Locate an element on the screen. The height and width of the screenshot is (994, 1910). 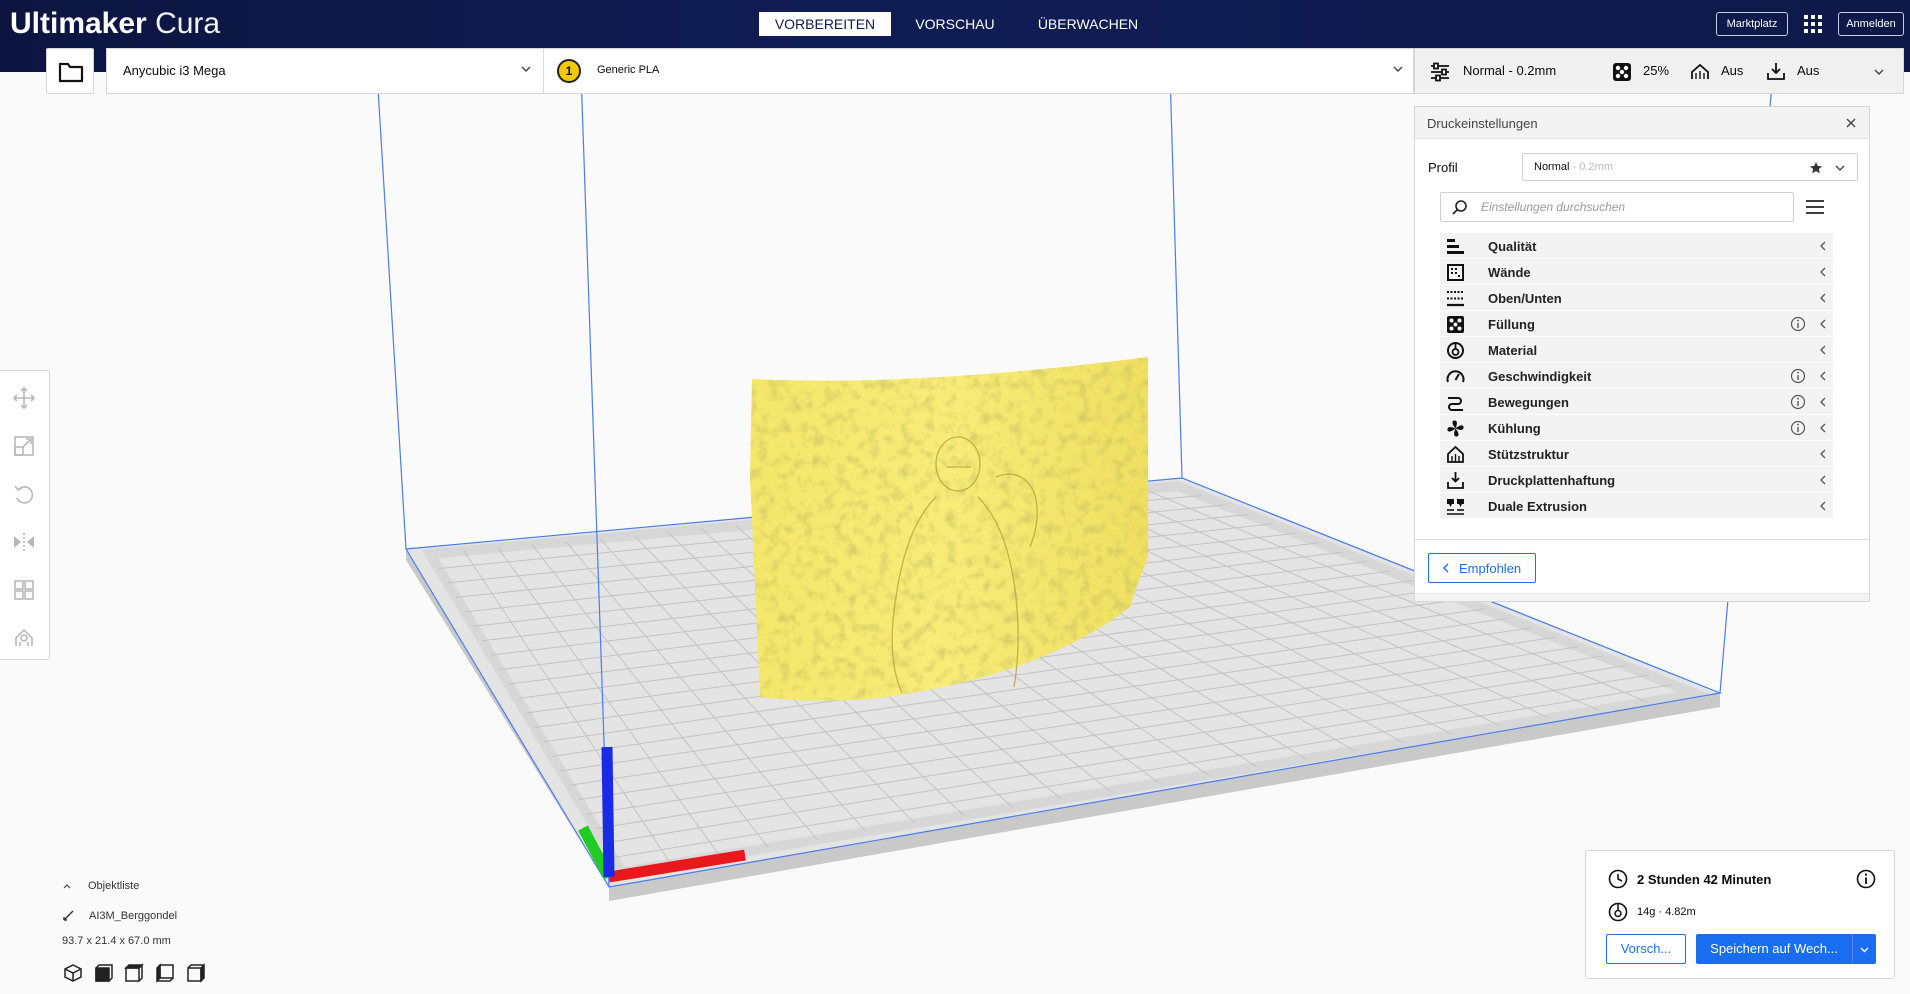
panel-resize-handle is located at coordinates (1642, 597).